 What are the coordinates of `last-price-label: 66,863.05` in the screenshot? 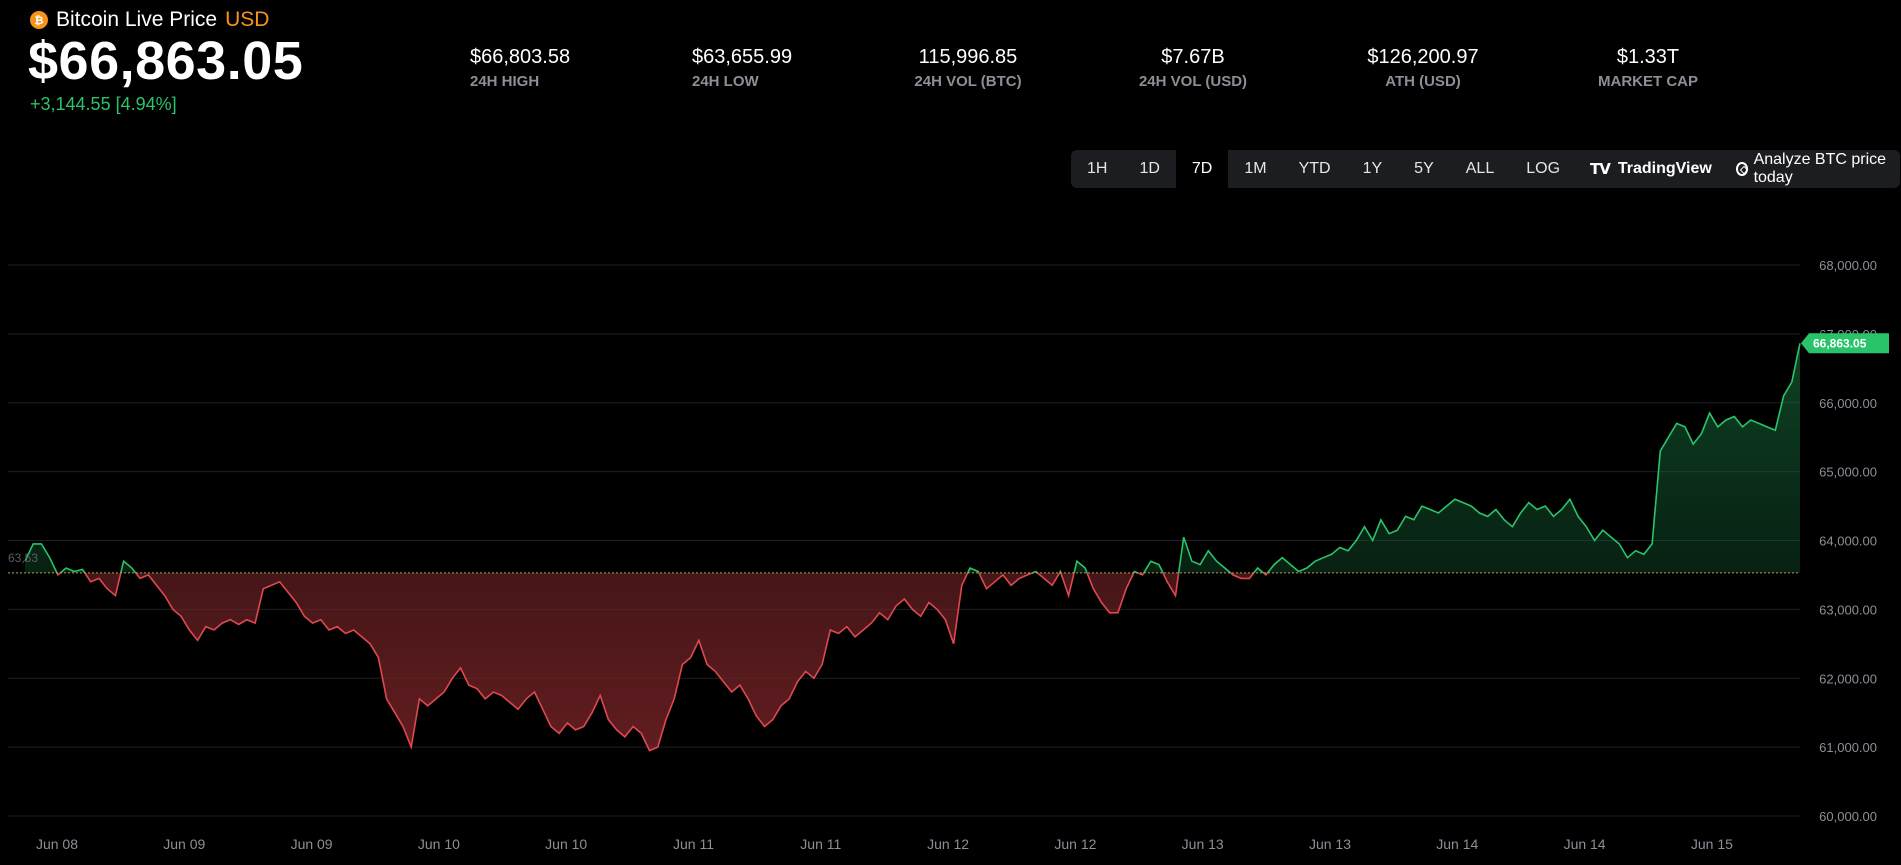 It's located at (1840, 343).